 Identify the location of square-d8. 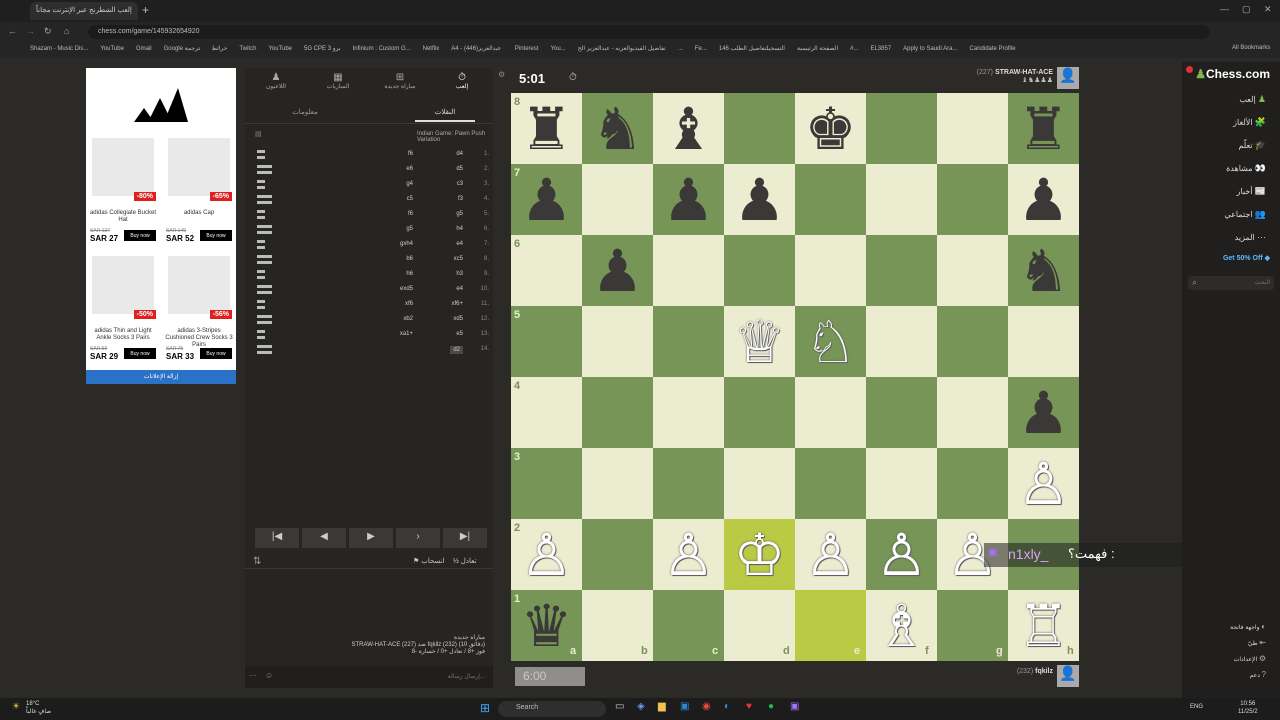
(759, 128).